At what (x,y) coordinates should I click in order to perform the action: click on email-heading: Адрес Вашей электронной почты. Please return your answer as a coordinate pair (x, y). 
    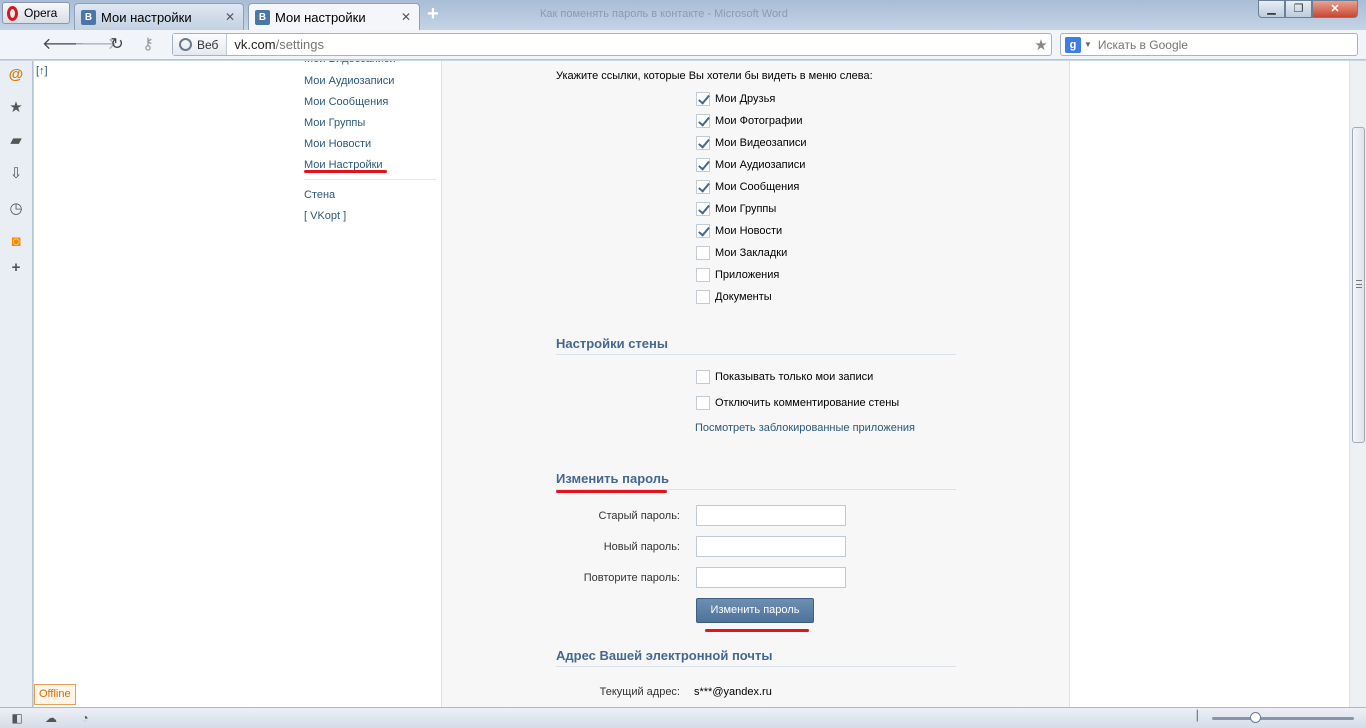
    Looking at the image, I should click on (756, 657).